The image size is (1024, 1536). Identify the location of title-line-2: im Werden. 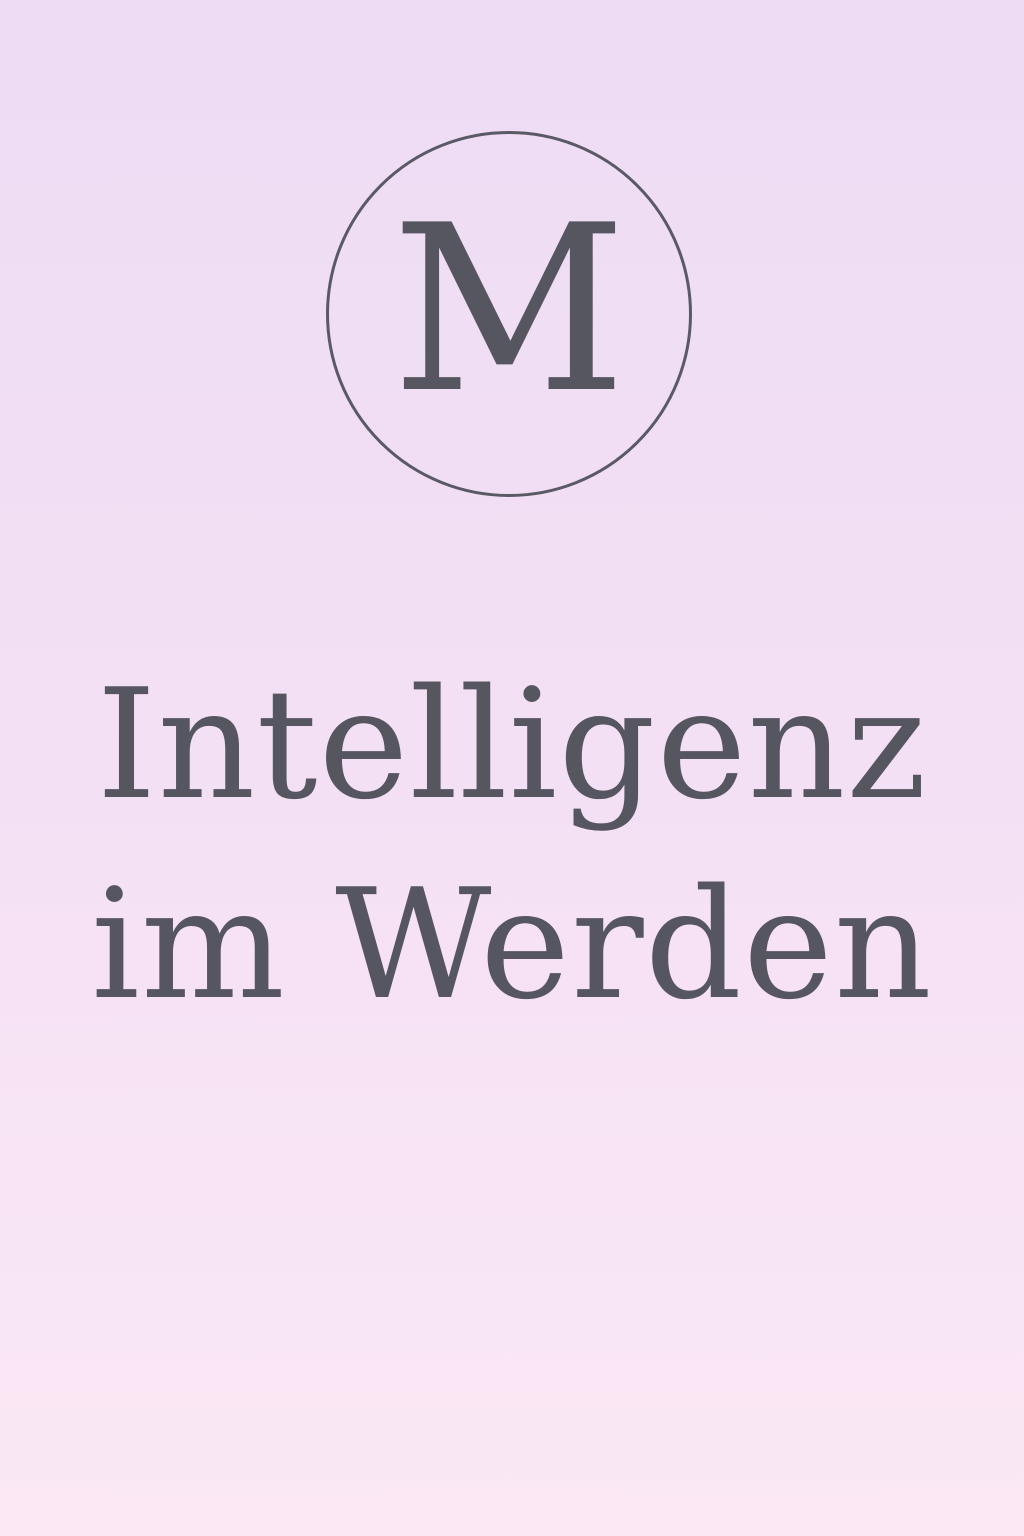
(512, 944).